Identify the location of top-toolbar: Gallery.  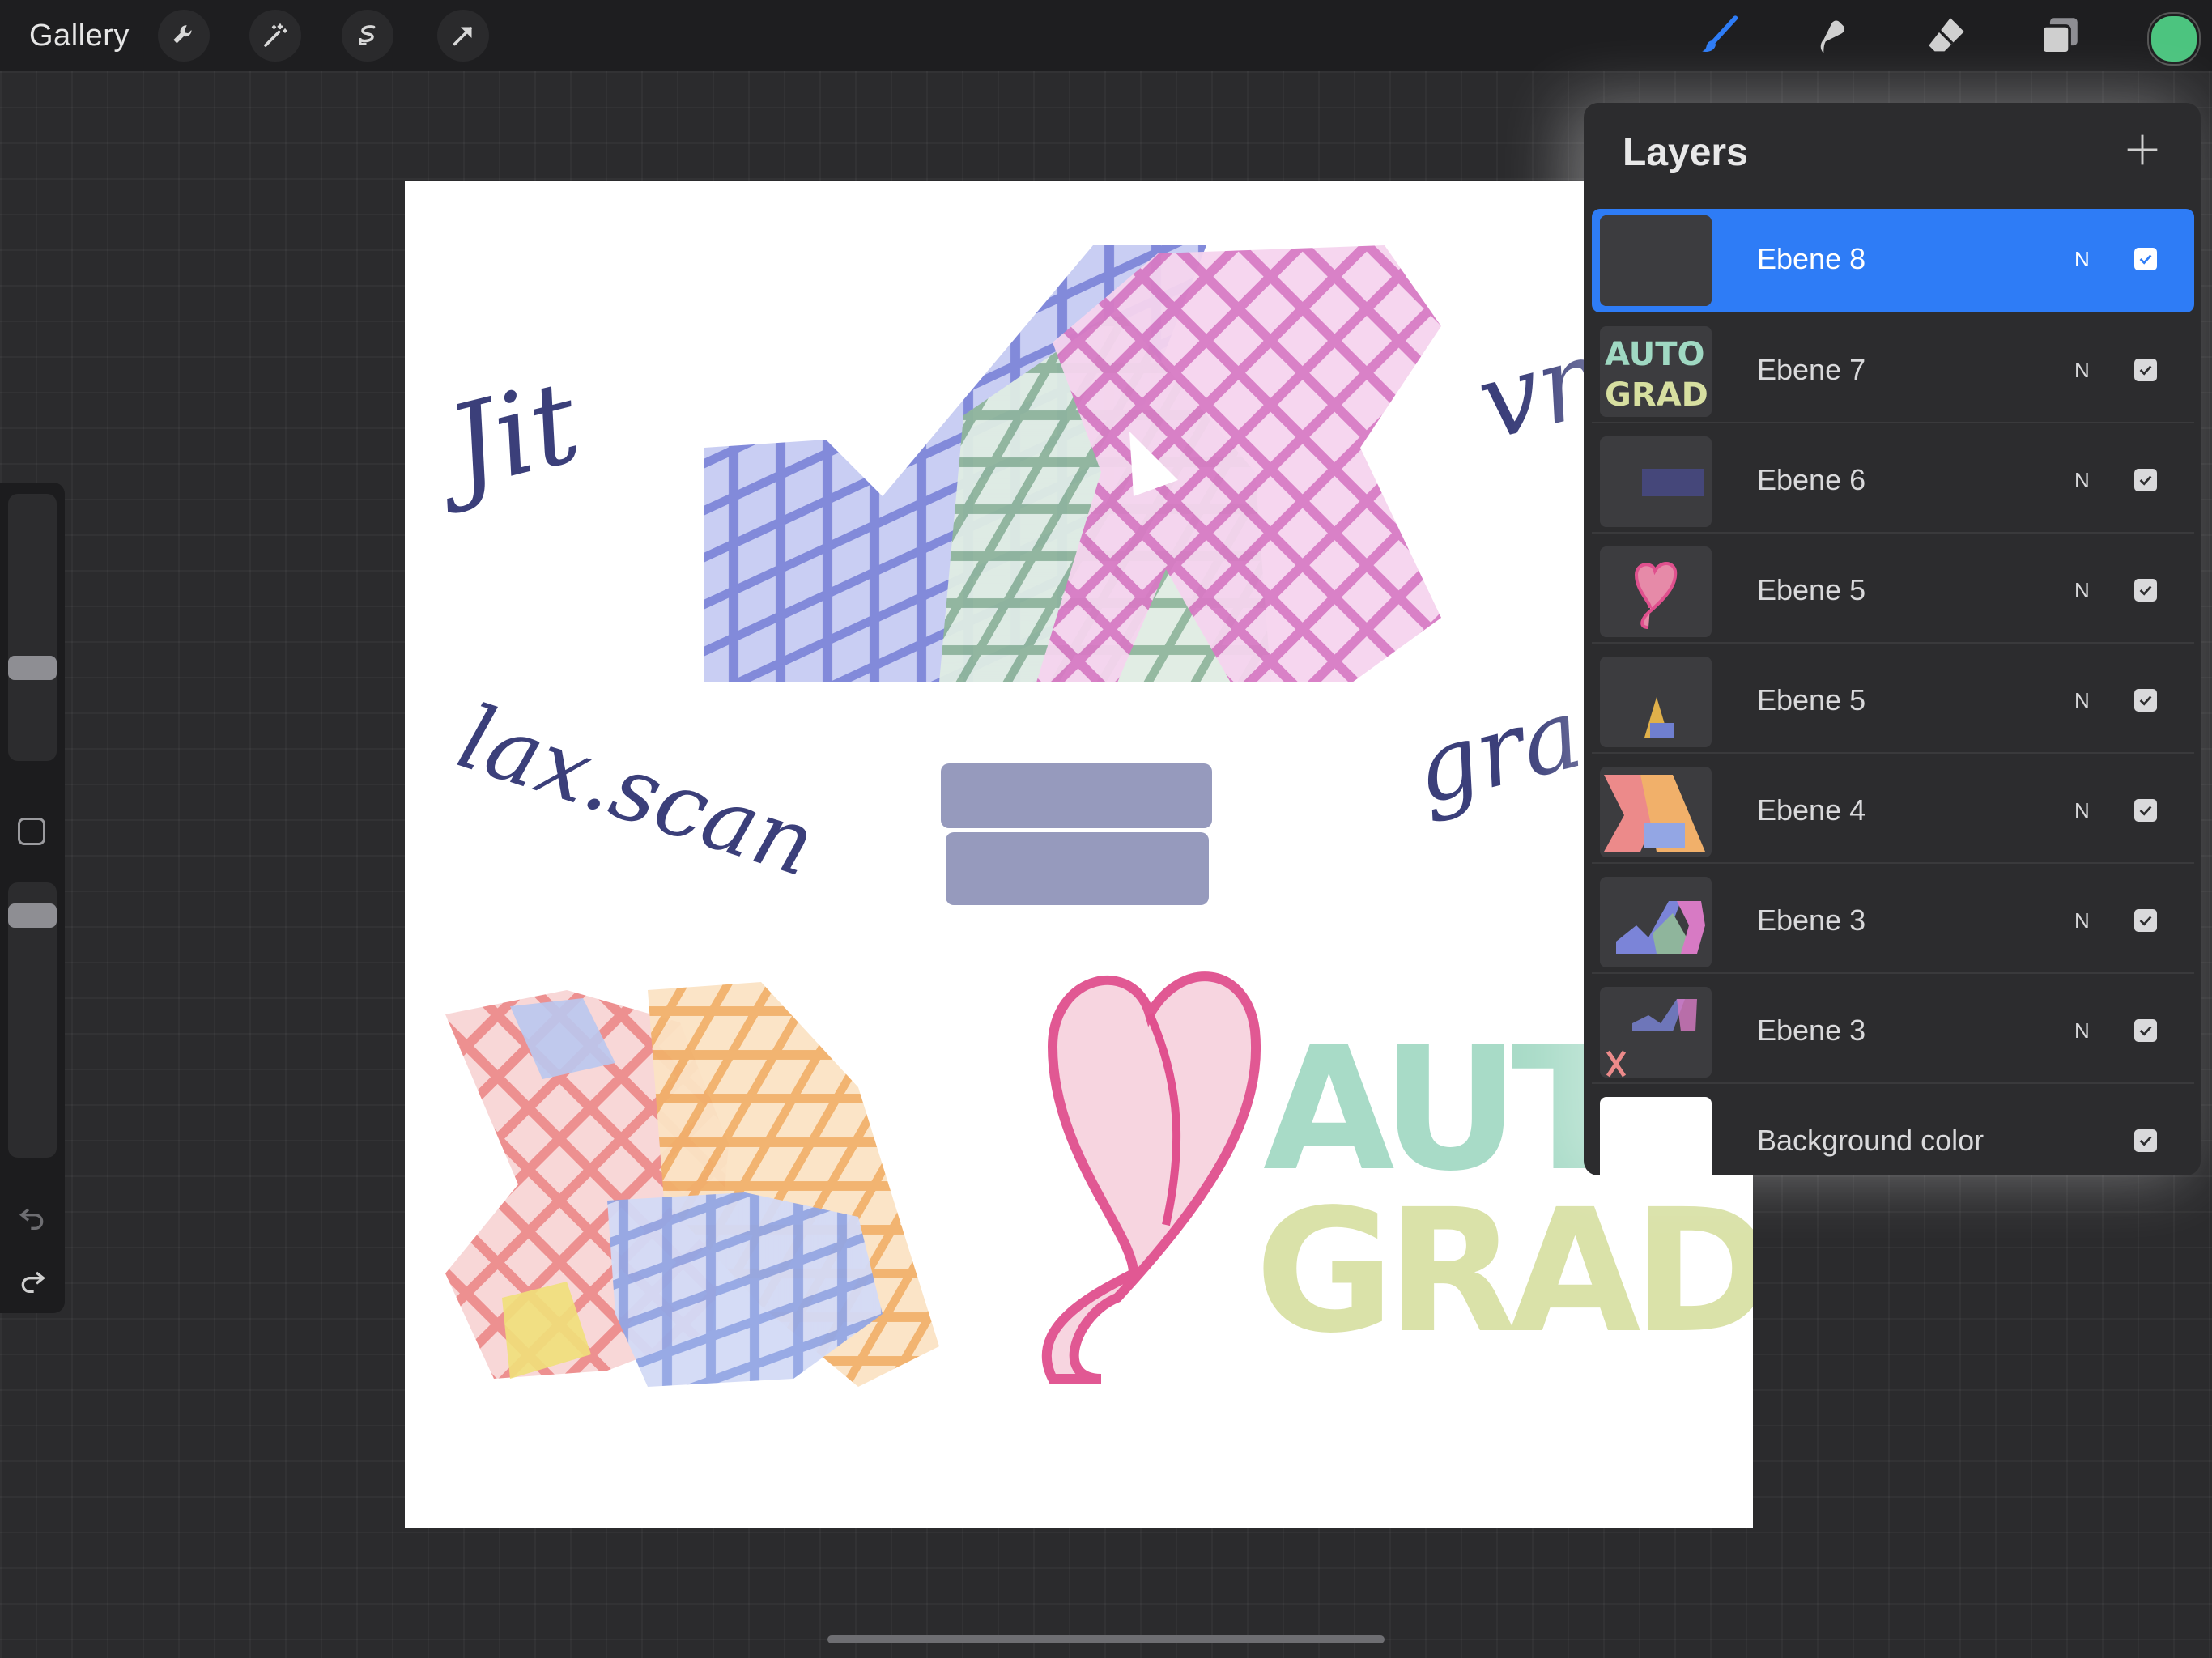
(1106, 35).